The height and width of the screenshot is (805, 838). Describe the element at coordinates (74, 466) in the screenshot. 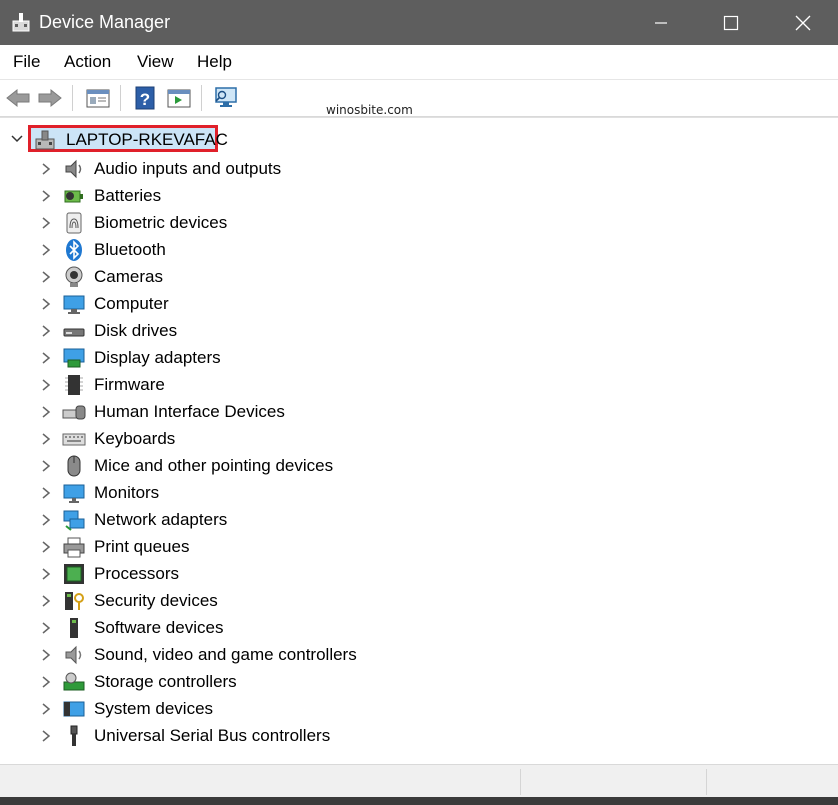

I see `mouse-icon` at that location.